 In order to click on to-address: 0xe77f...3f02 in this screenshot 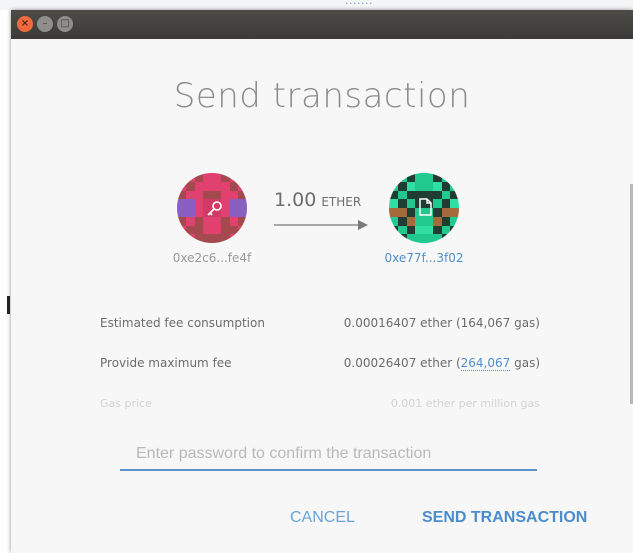, I will do `click(424, 258)`.